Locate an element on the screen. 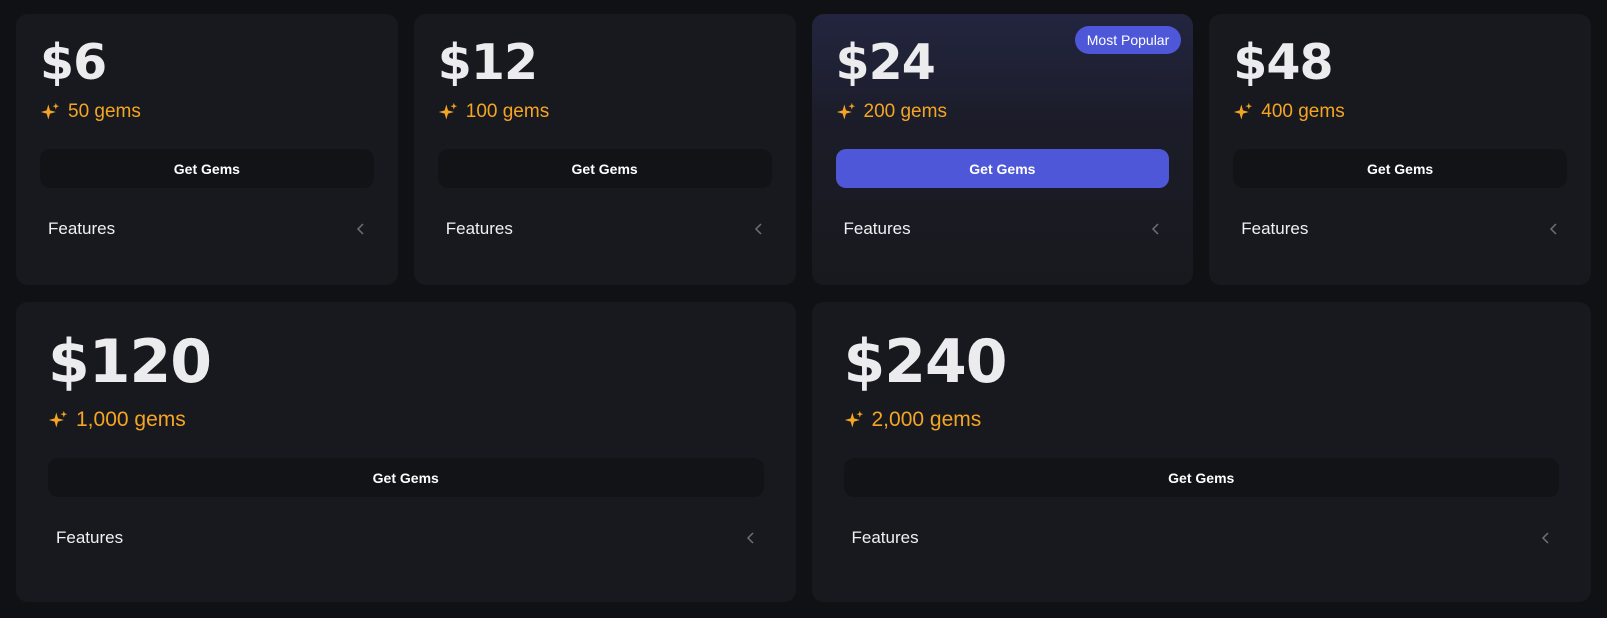 This screenshot has height=618, width=1607. plan-card-6: $6 50 gems Get Gems Features is located at coordinates (207, 149).